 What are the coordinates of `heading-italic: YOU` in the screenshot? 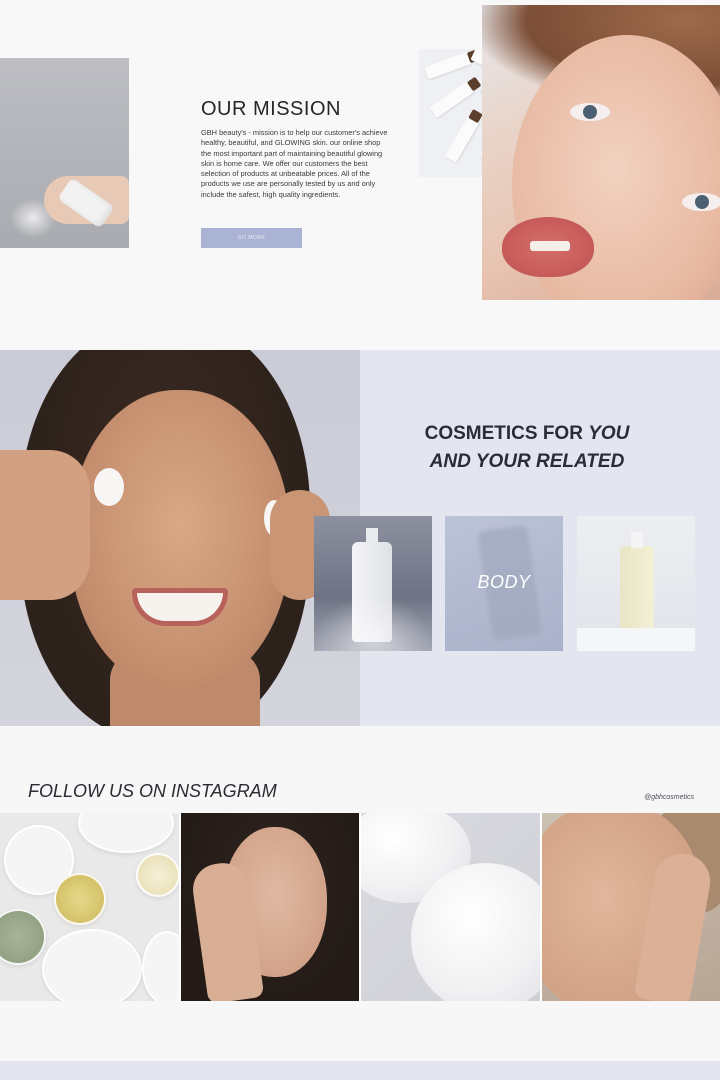 It's located at (609, 433).